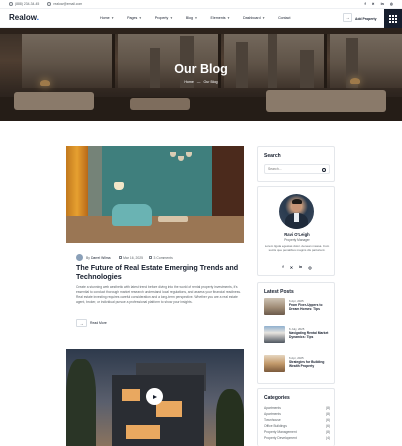 The height and width of the screenshot is (446, 402). What do you see at coordinates (163, 258) in the screenshot?
I see `post-comments: 3 Comments` at bounding box center [163, 258].